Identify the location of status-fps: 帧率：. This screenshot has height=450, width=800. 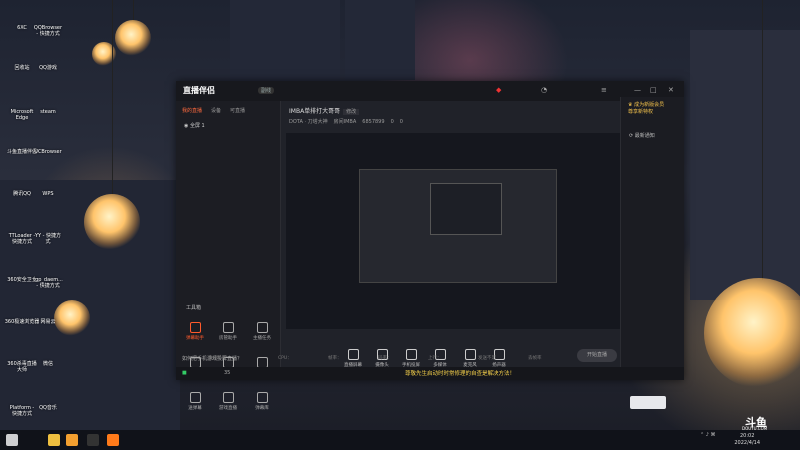
(335, 358).